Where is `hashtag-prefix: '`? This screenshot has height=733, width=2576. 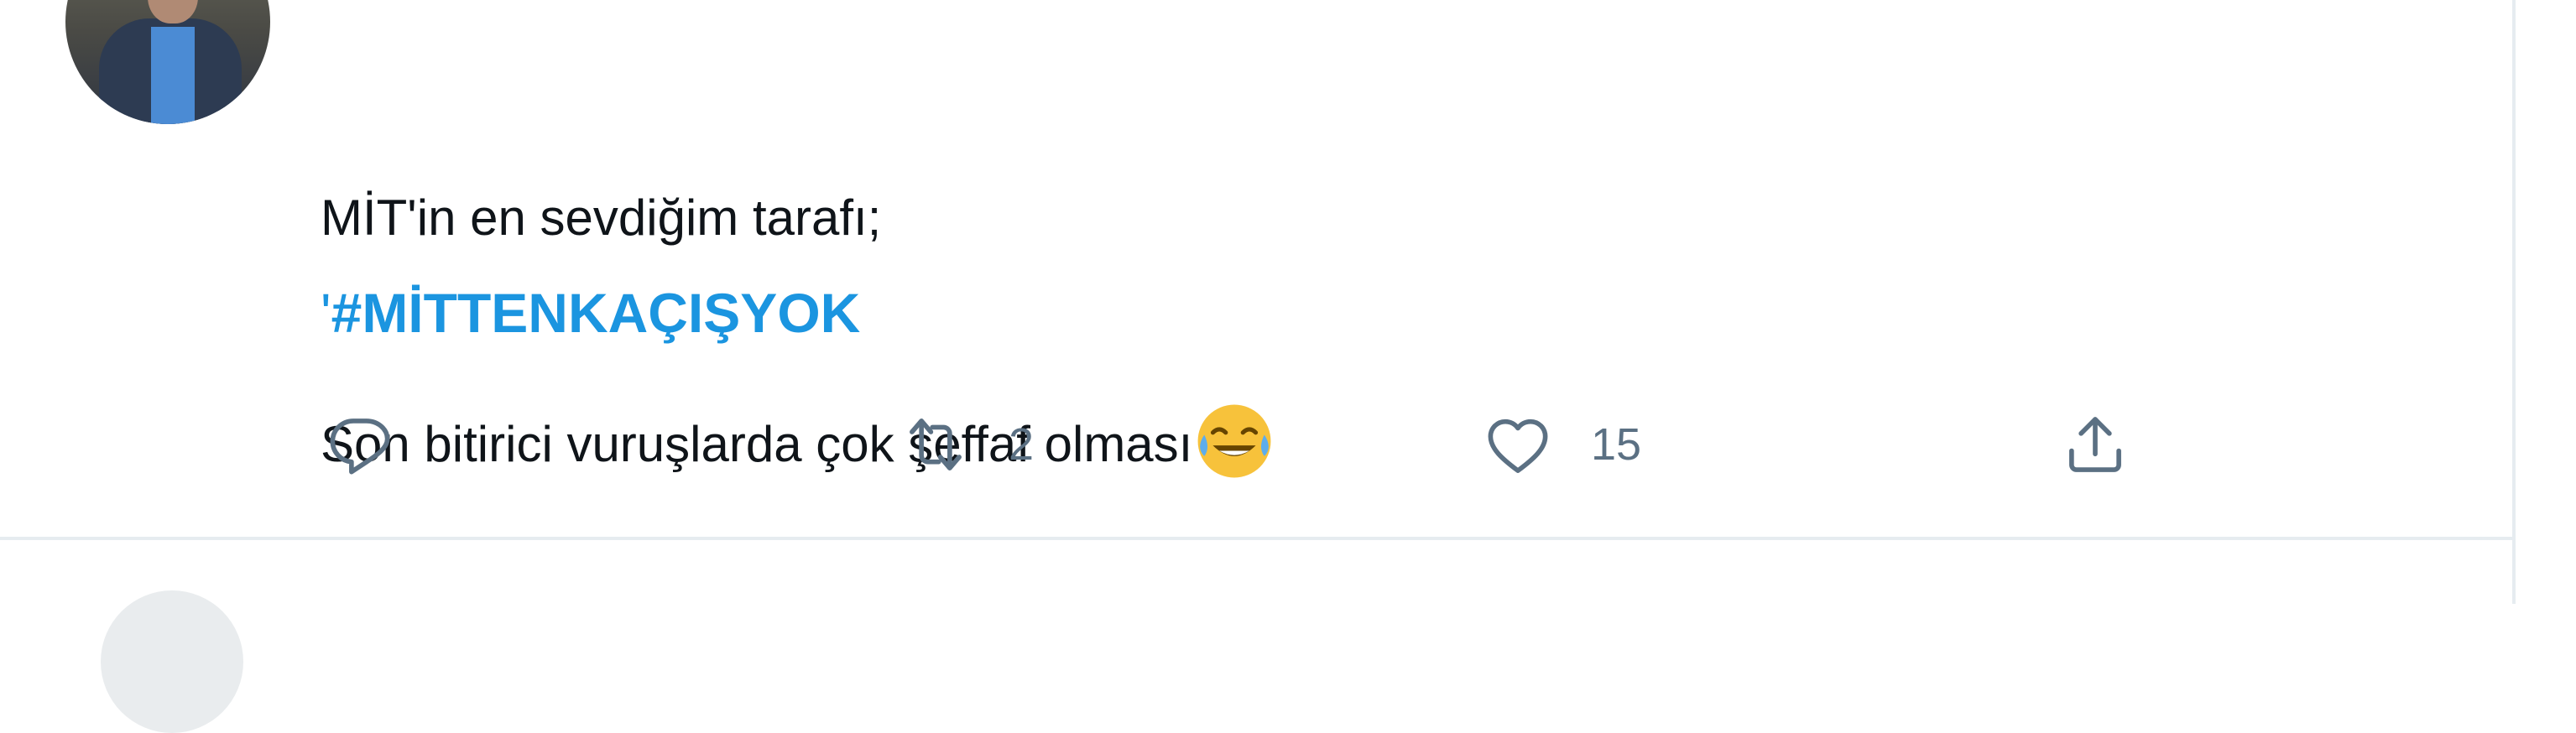 hashtag-prefix: ' is located at coordinates (326, 313).